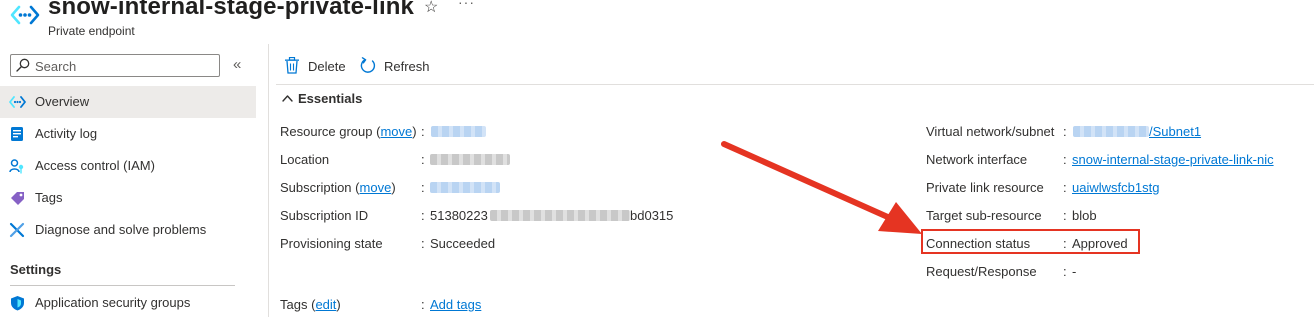 The image size is (1314, 317). I want to click on sidebar-item-label: Overview, so click(62, 101).